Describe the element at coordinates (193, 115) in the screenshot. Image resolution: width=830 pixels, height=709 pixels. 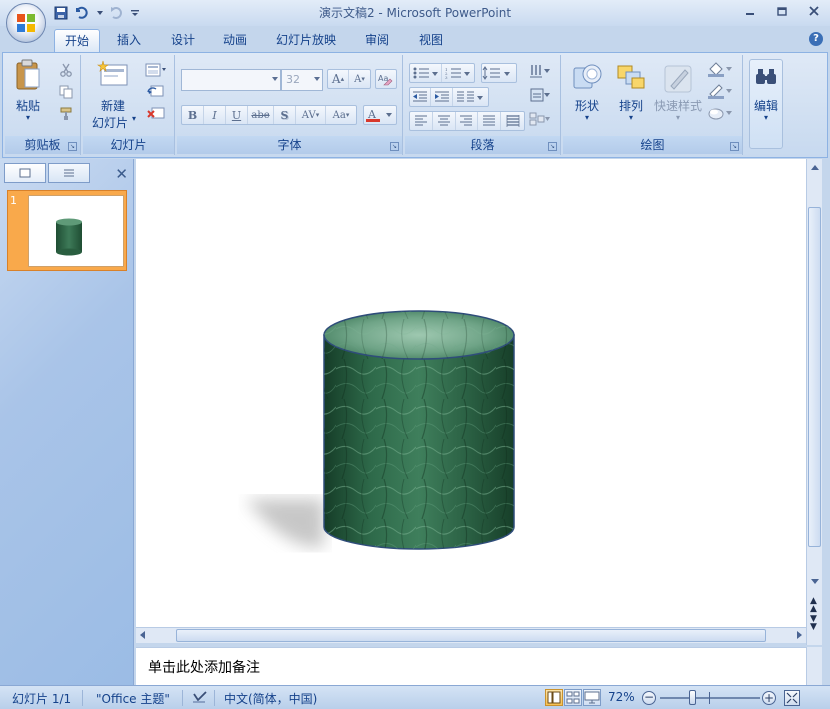
I see `bold-button: B` at that location.